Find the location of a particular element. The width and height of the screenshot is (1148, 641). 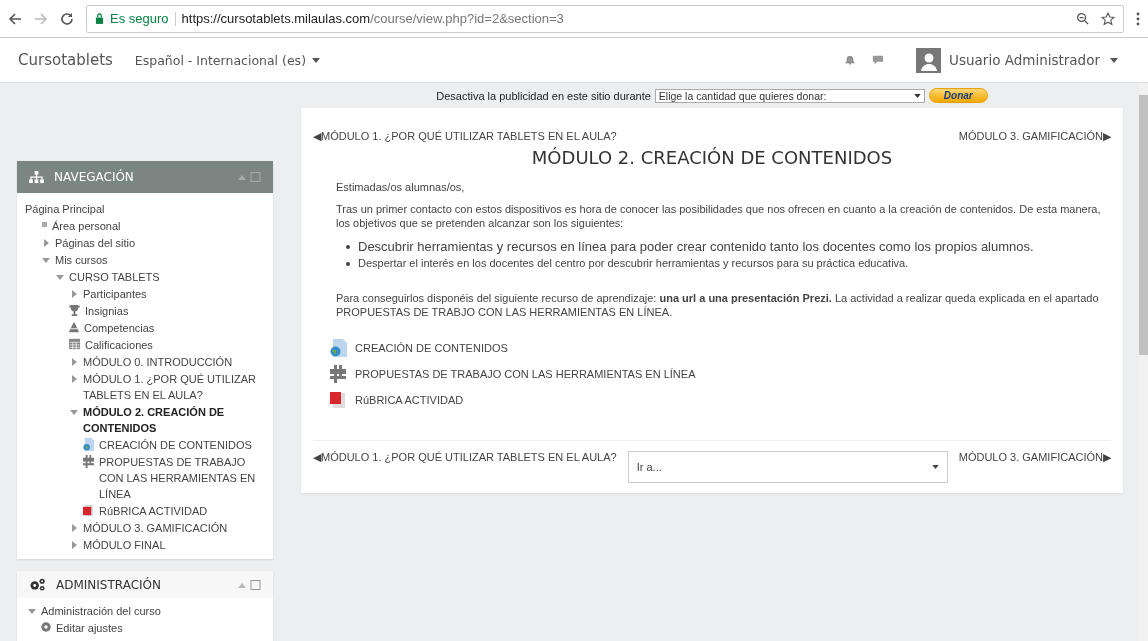

menu-icon is located at coordinates (1138, 18).